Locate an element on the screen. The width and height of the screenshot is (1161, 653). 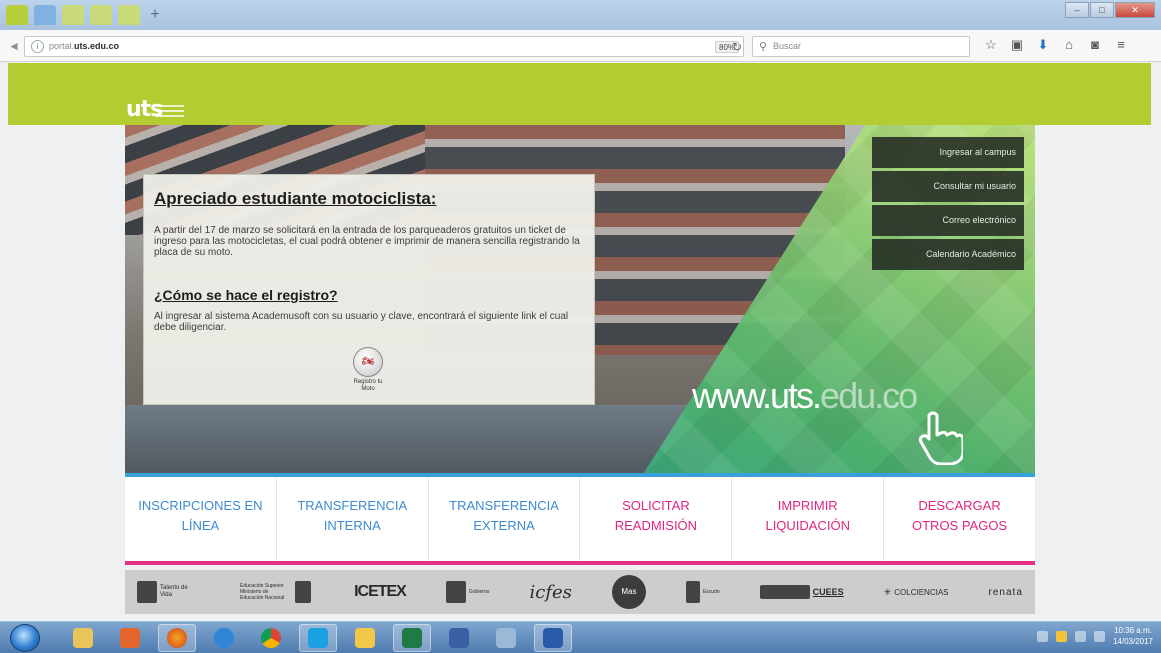
link-solicitar-readmision: SOLICITAR READMISIÓN is located at coordinates (656, 519).